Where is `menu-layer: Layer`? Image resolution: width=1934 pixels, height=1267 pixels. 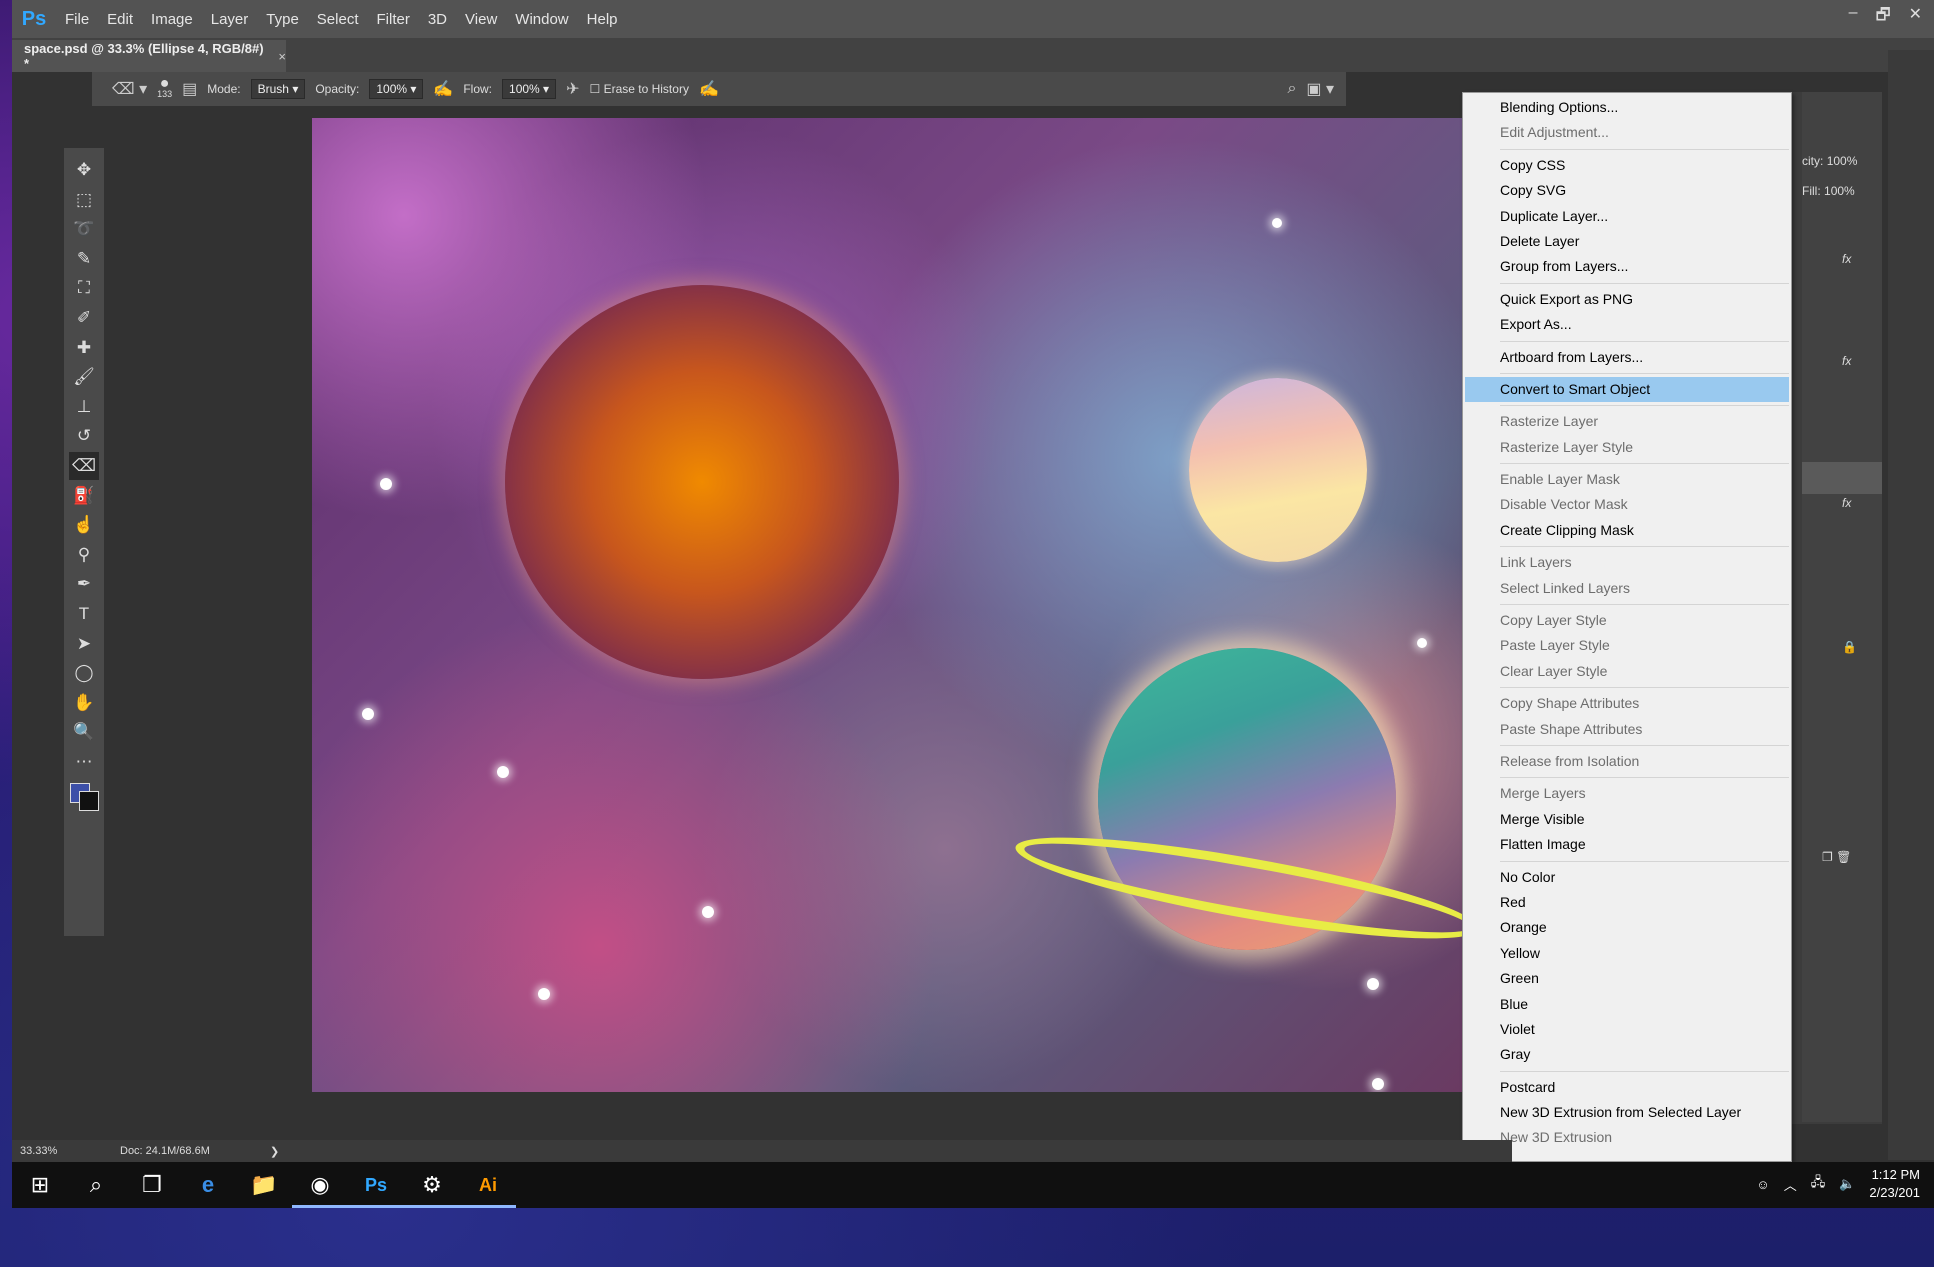 menu-layer: Layer is located at coordinates (230, 19).